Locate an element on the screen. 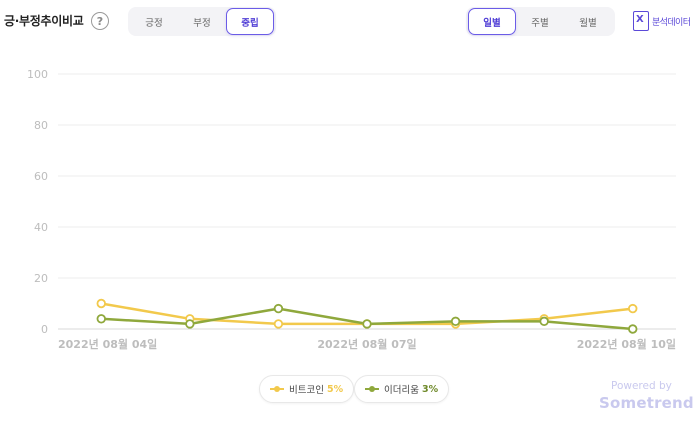 This screenshot has width=700, height=421. legend-percent: 3% is located at coordinates (430, 389).